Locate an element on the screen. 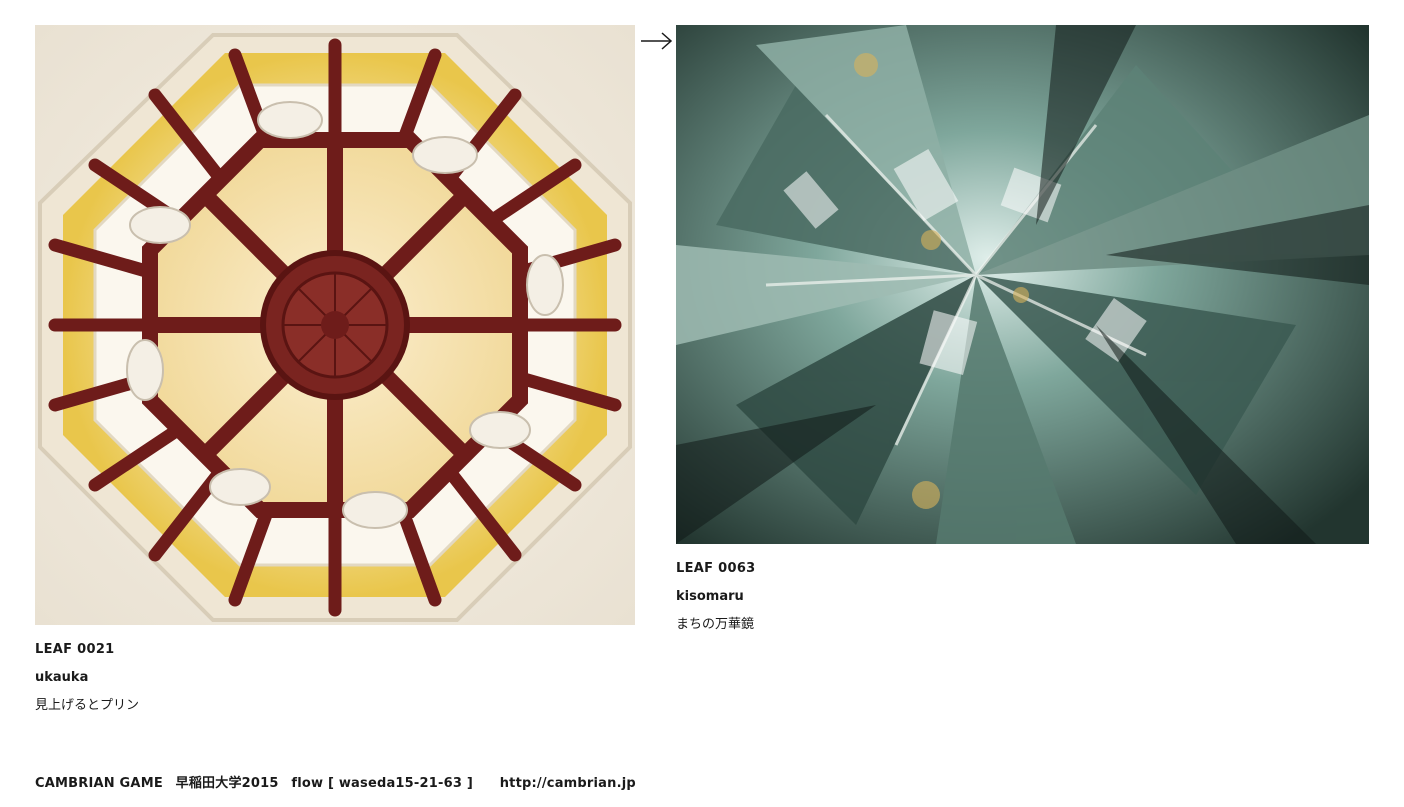  leaf-meta: LEAF 0021 ukauka 見上げるとプリン is located at coordinates (335, 678).